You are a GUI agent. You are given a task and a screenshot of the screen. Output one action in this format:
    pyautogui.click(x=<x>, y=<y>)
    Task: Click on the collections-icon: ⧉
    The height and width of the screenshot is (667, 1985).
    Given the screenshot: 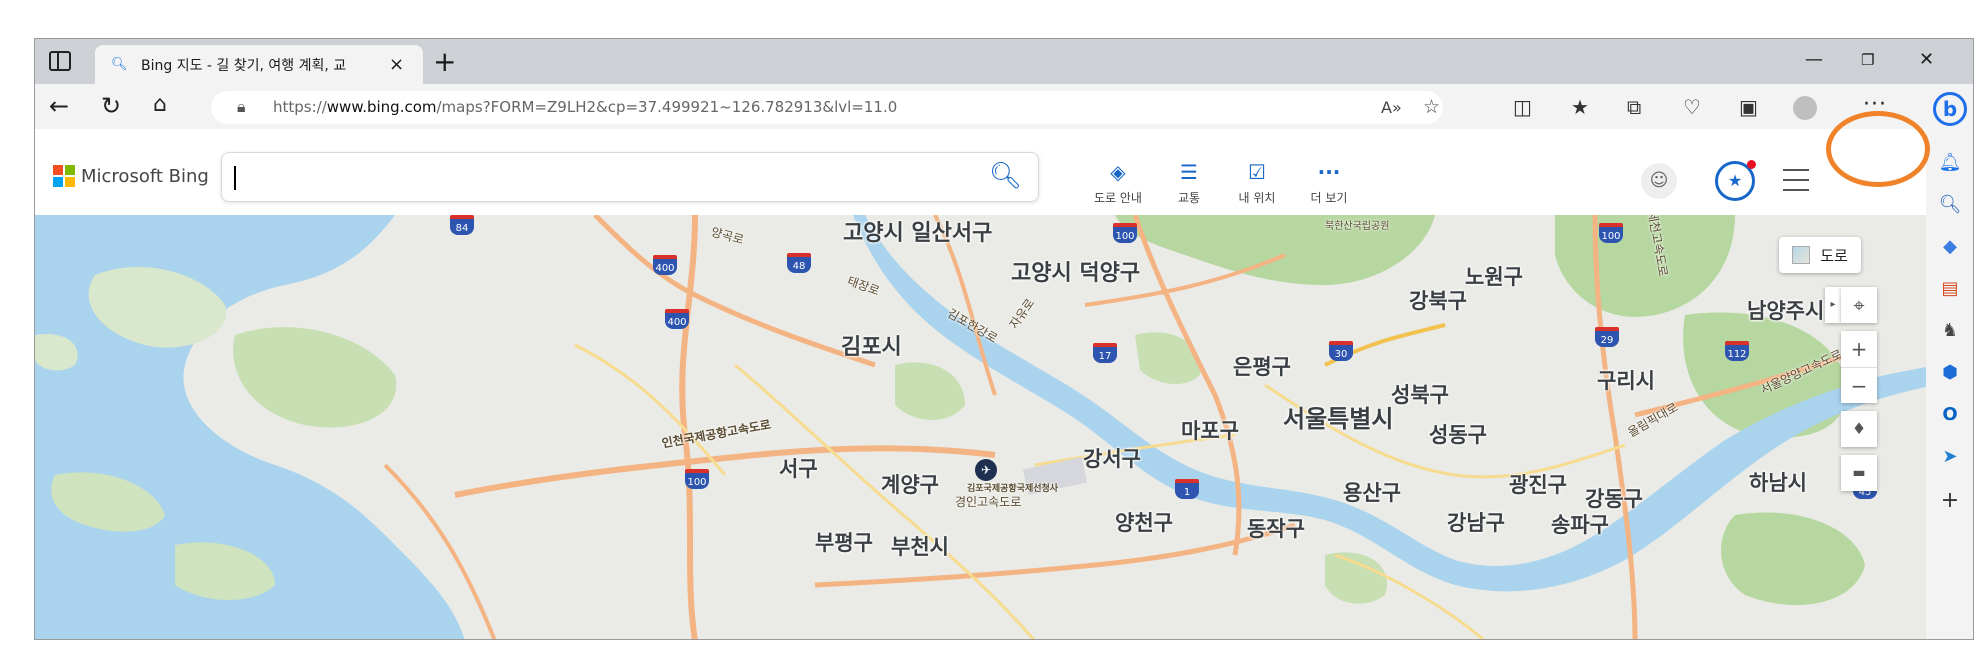 What is the action you would take?
    pyautogui.click(x=1634, y=107)
    